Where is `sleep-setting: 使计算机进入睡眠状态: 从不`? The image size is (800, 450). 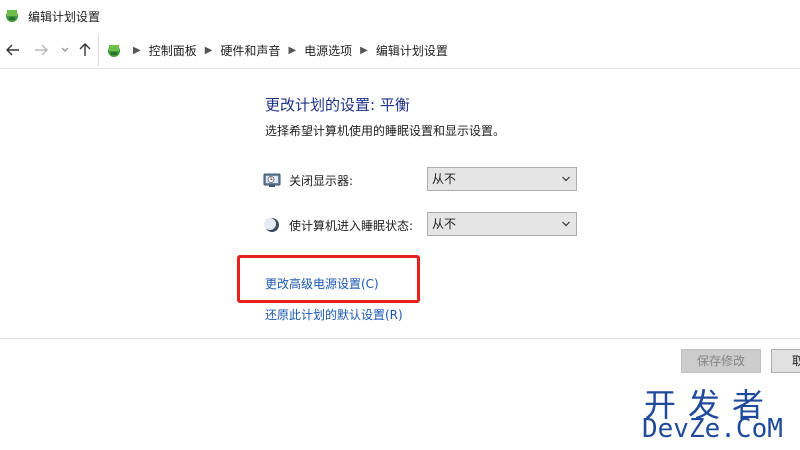
sleep-setting: 使计算机进入睡眠状态: 从不 is located at coordinates (423, 225).